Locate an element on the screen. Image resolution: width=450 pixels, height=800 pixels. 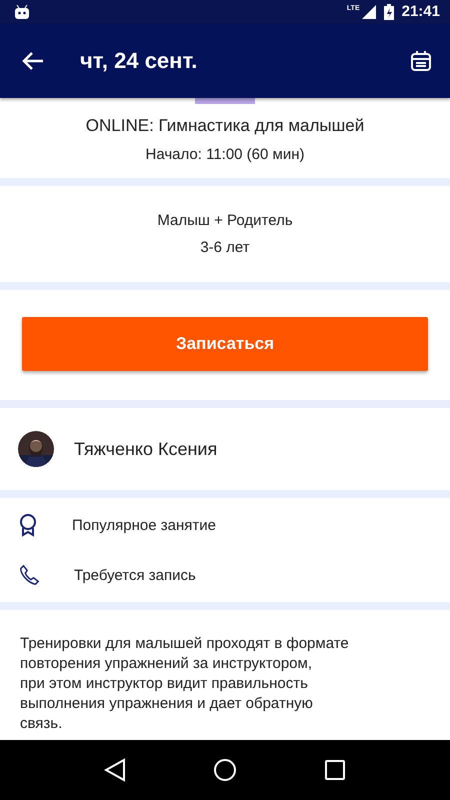
tab-indicator is located at coordinates (225, 101).